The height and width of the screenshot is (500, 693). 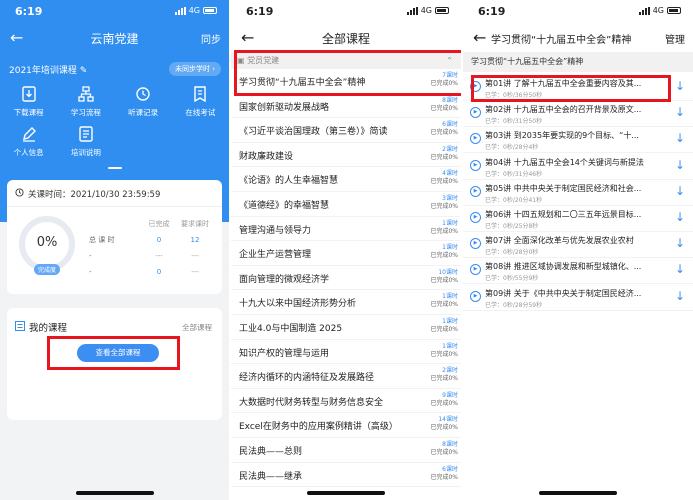 I want to click on course-row: 《习近平谈治国理政（第三卷）》简读 6课时 已完成0%, so click(x=346, y=130).